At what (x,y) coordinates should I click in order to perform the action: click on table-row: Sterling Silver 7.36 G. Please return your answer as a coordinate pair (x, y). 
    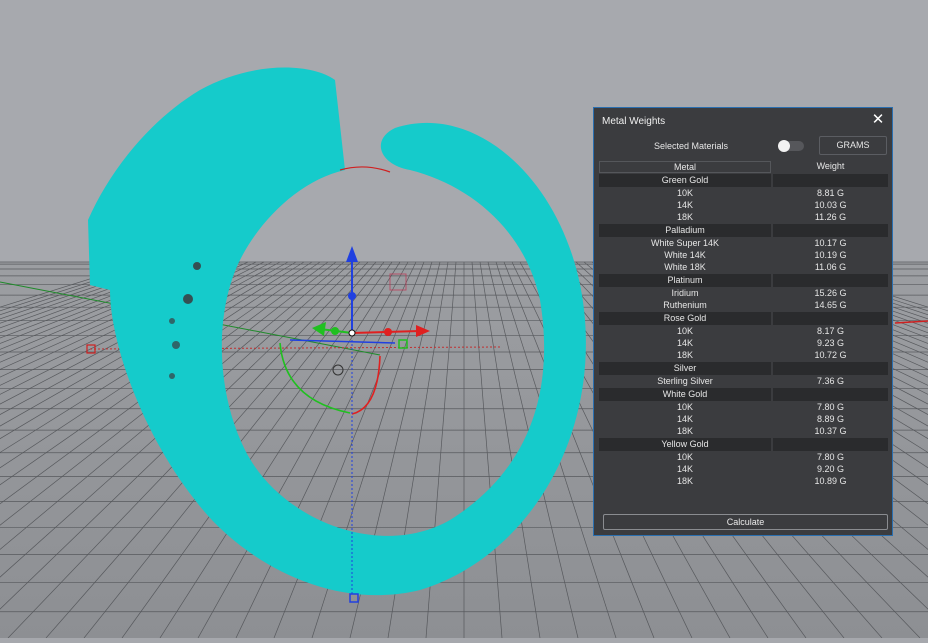
    Looking at the image, I should click on (743, 381).